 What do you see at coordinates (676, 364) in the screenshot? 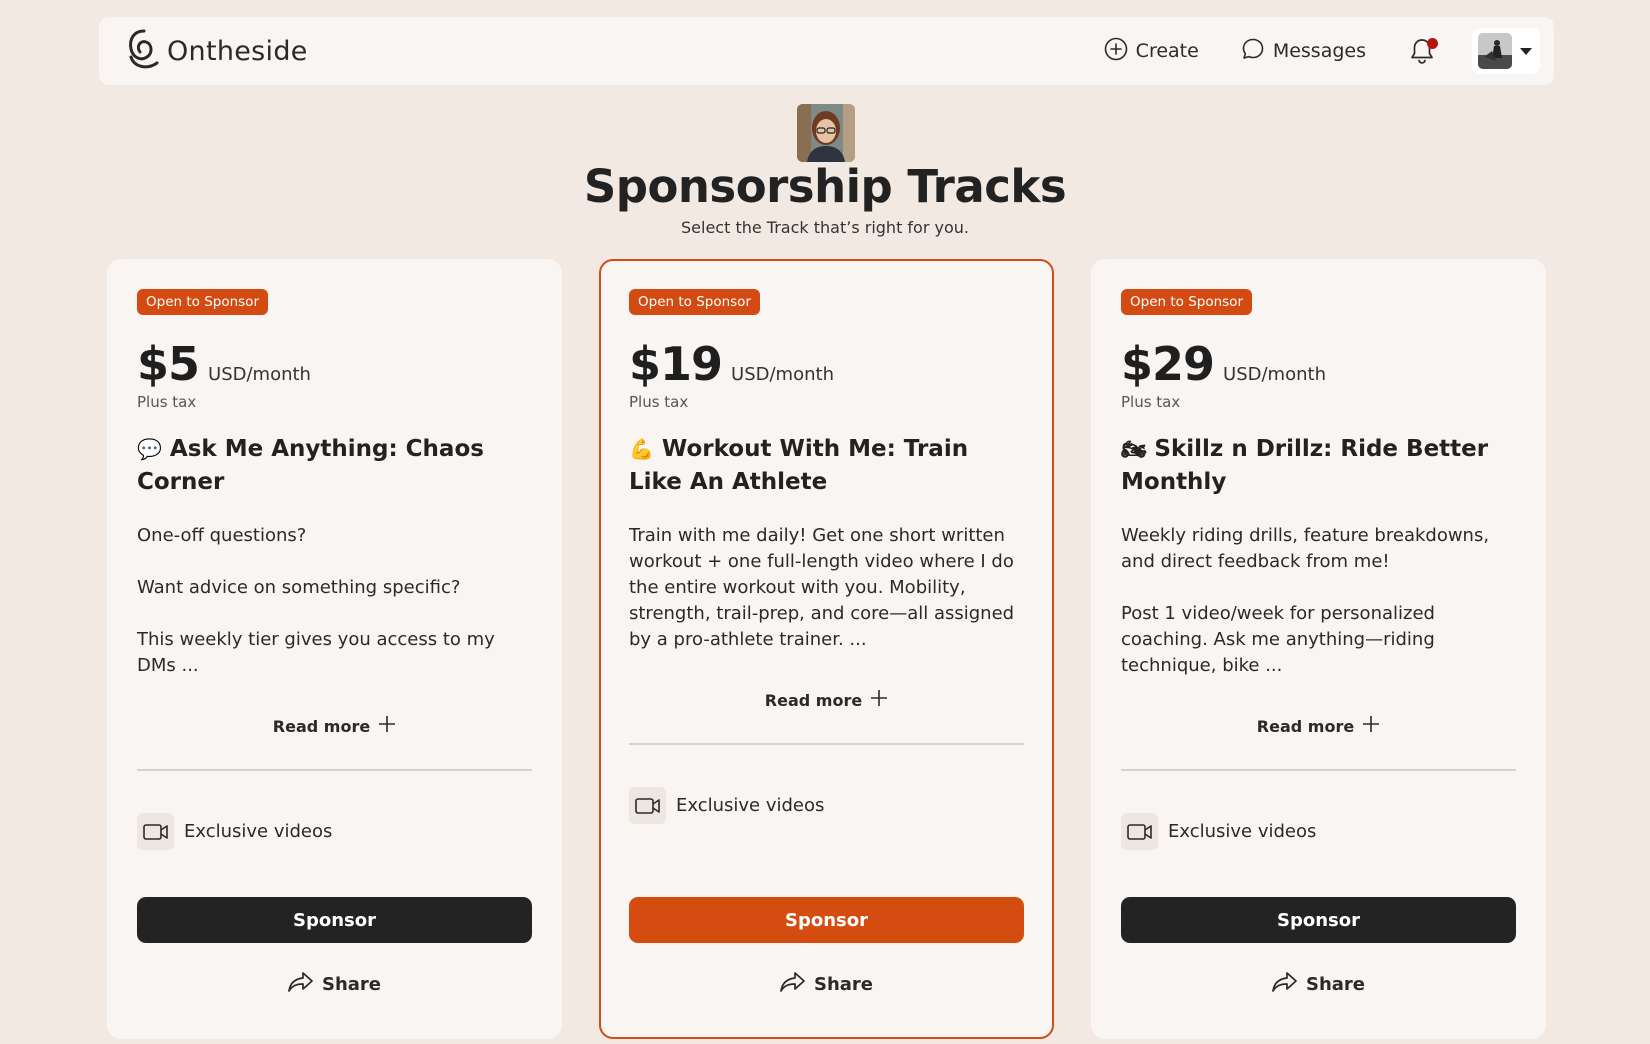
I see `track-price: $19` at bounding box center [676, 364].